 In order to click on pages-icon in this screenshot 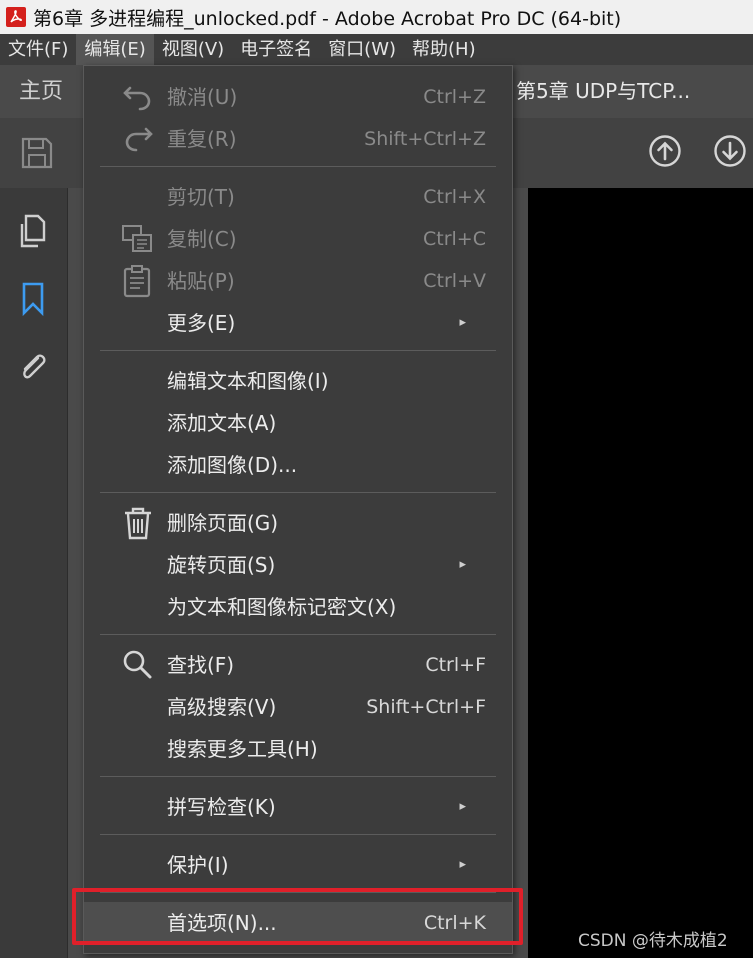, I will do `click(33, 231)`.